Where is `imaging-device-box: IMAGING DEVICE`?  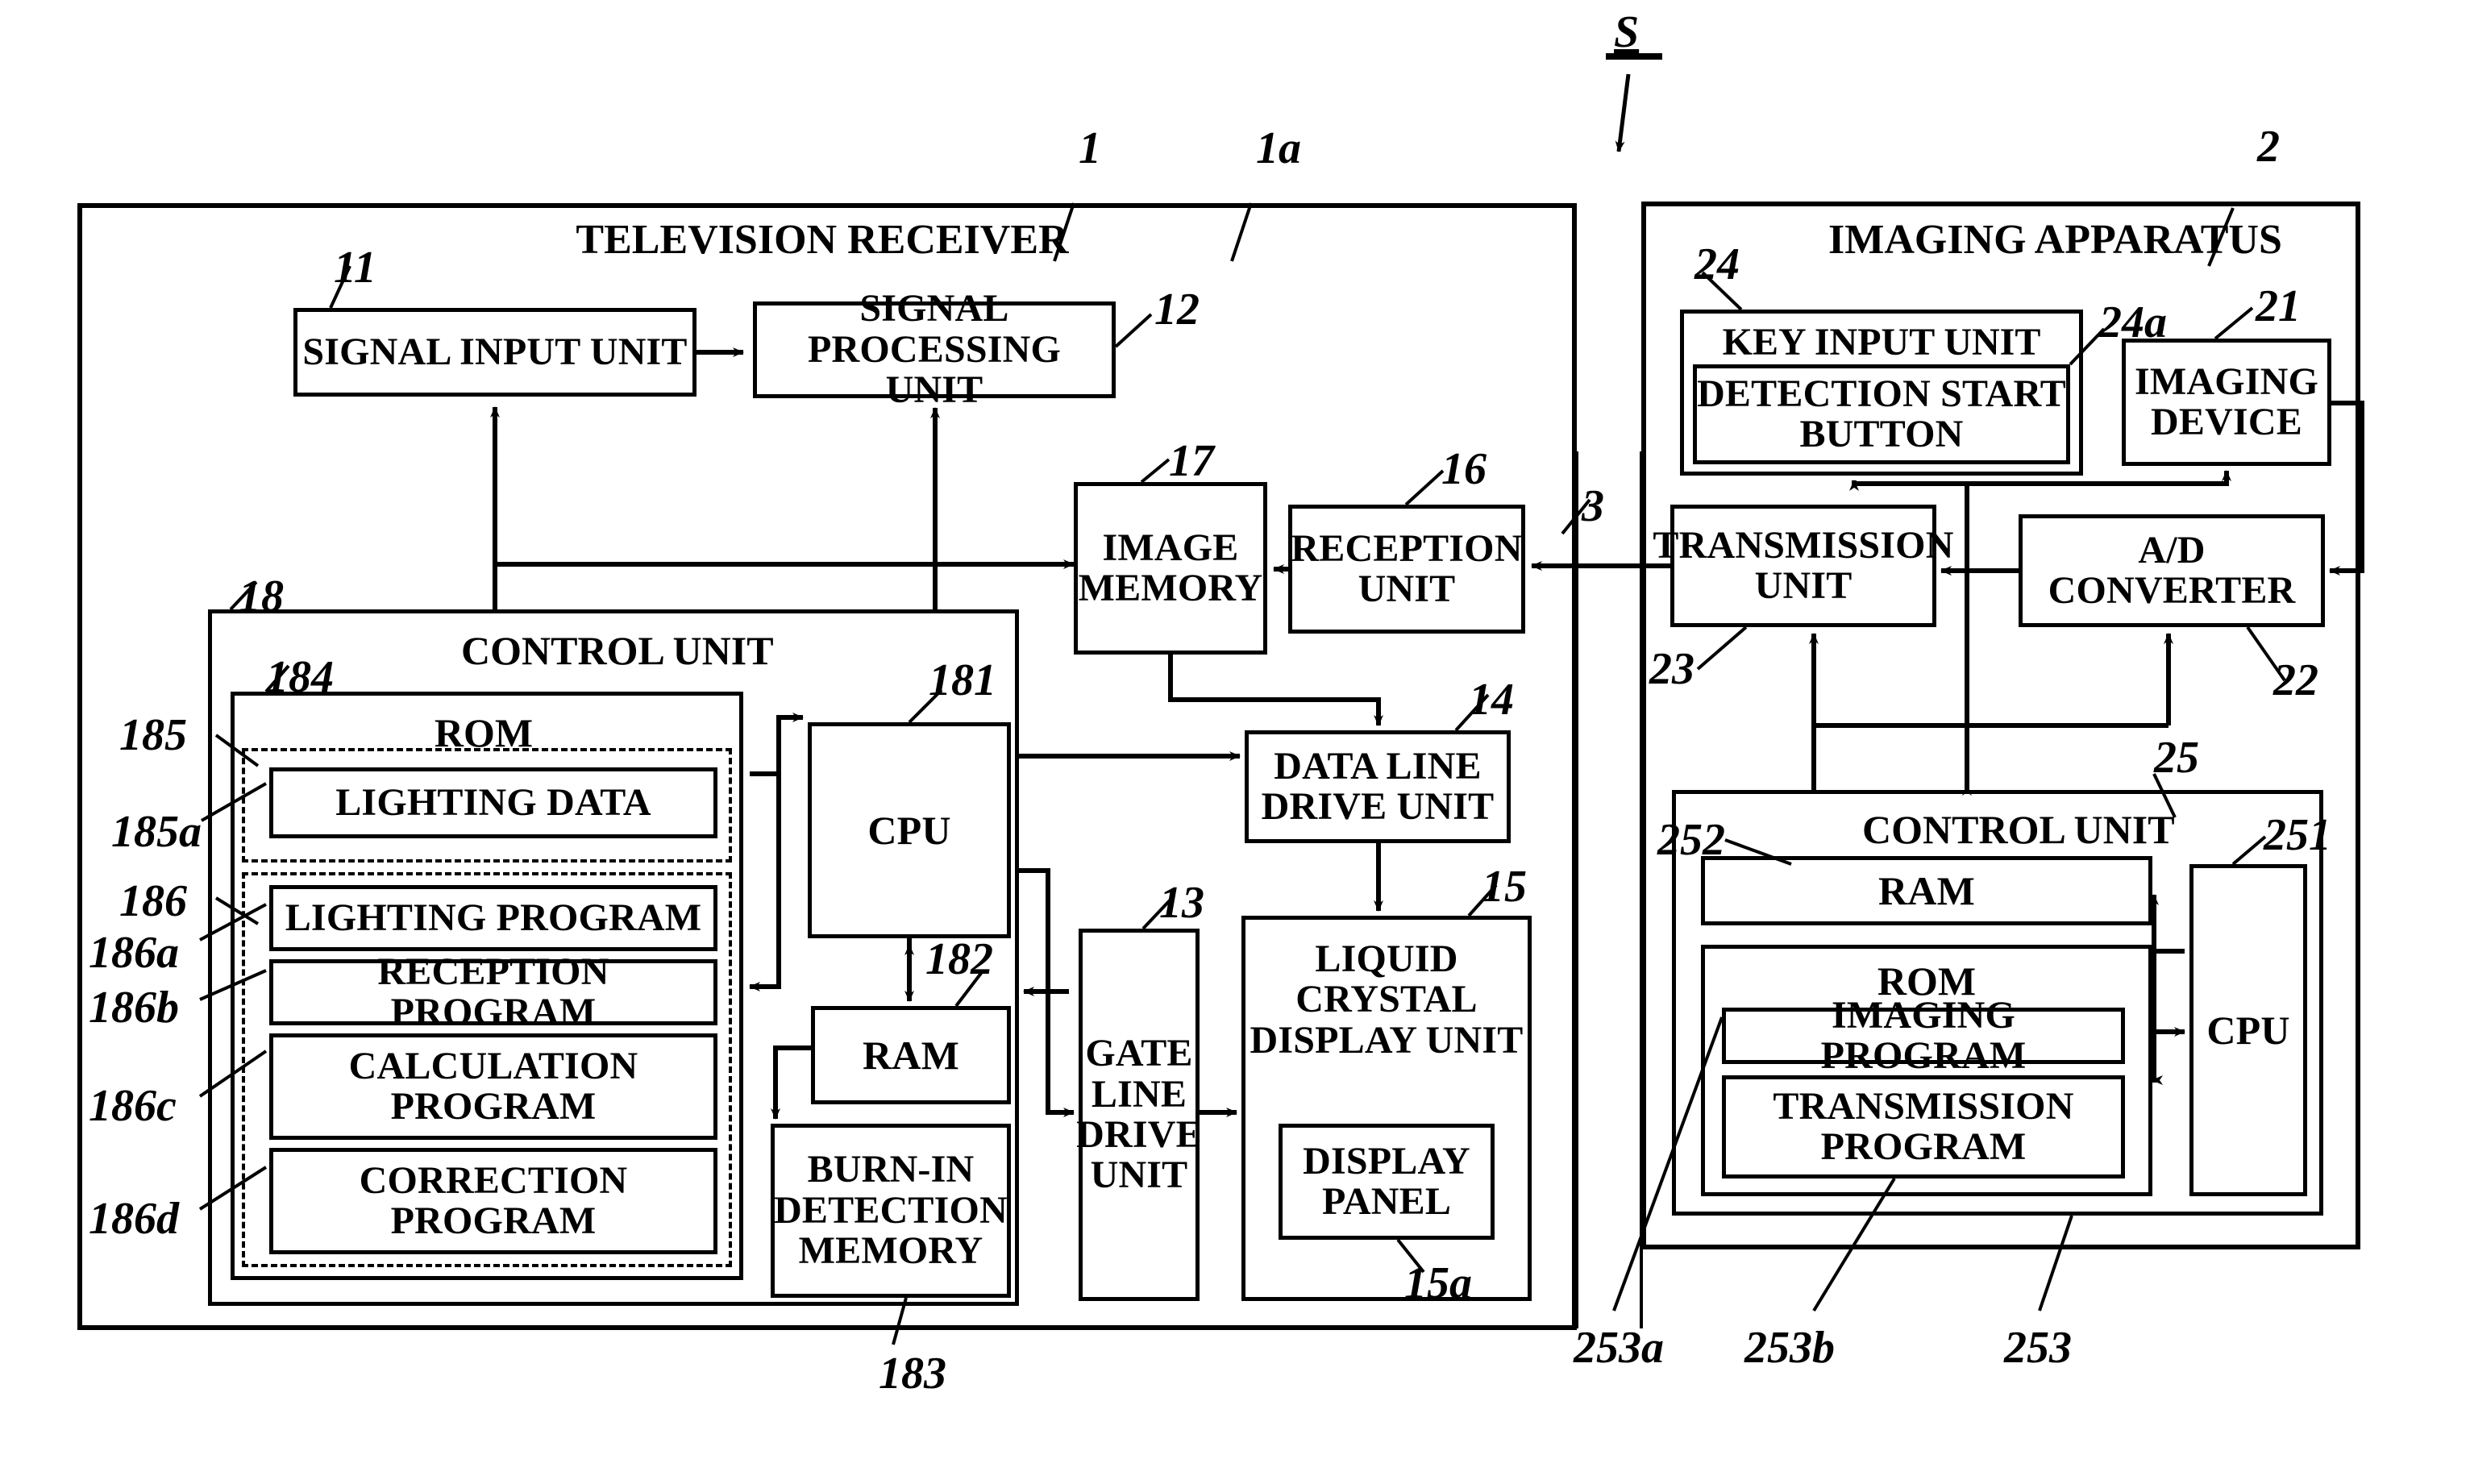
imaging-device-box: IMAGING DEVICE is located at coordinates (2226, 402).